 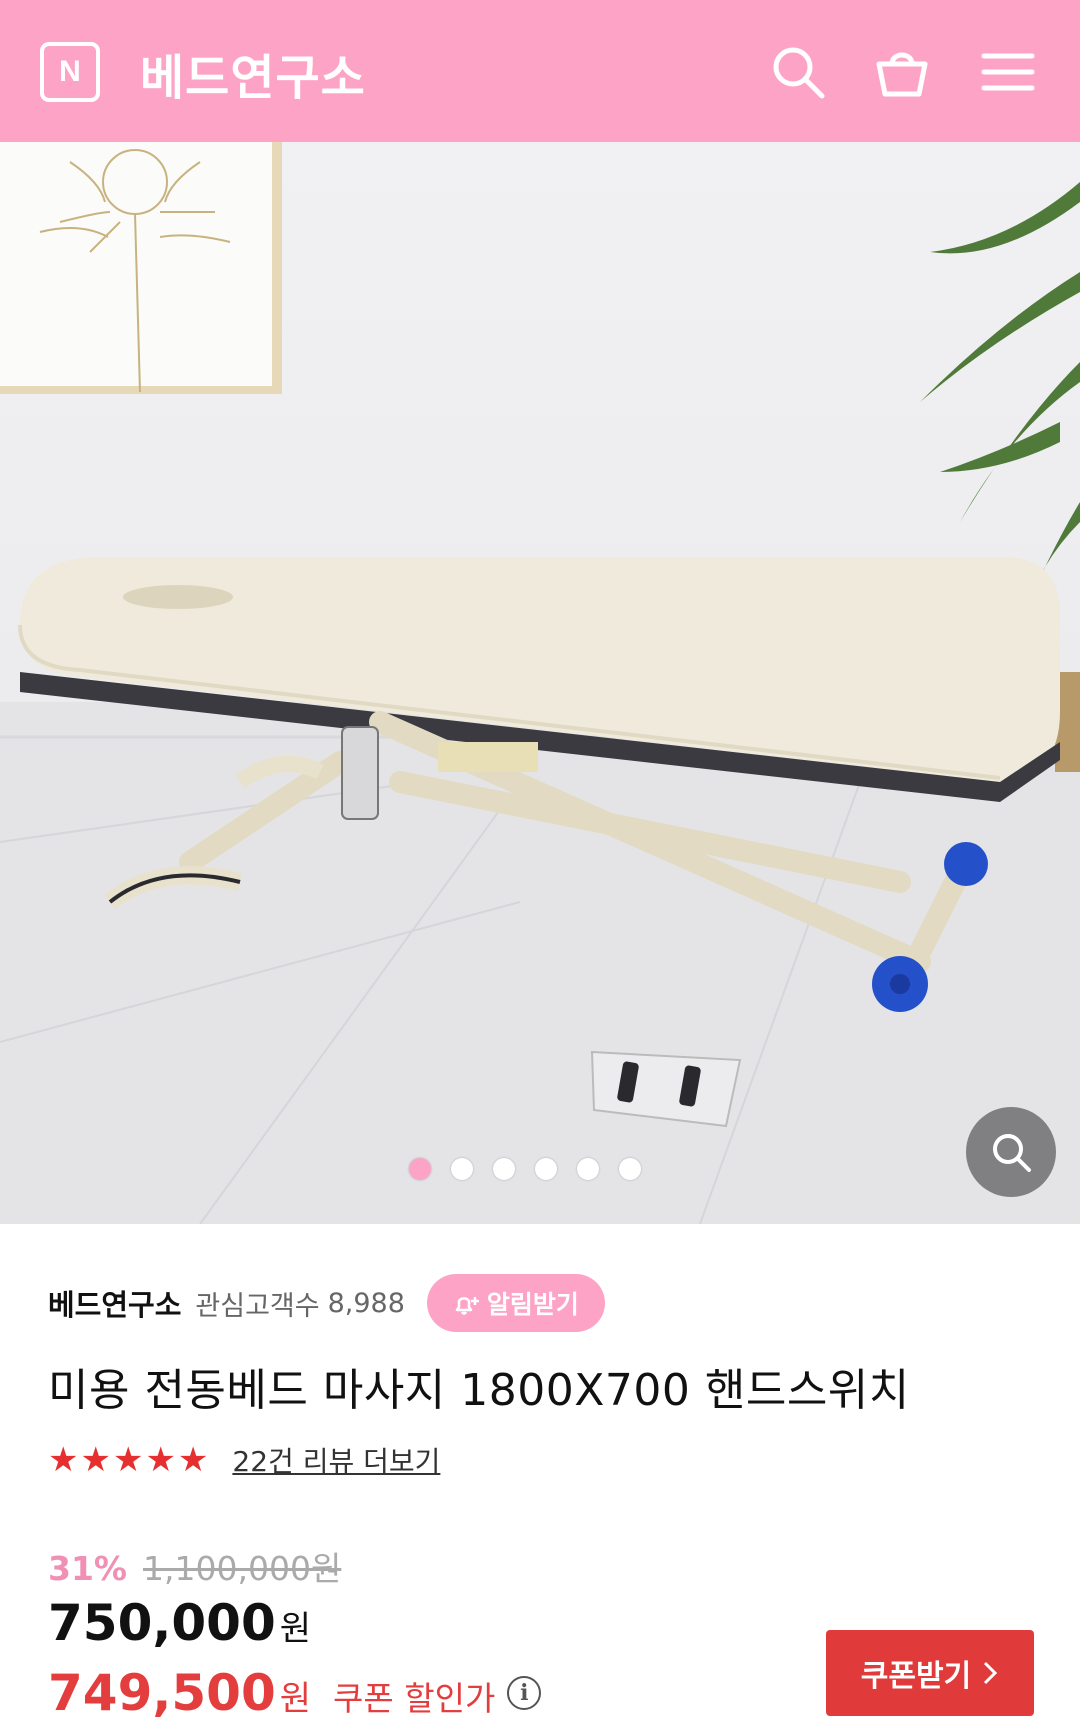 I want to click on discount-rate: 31%, so click(x=87, y=1568).